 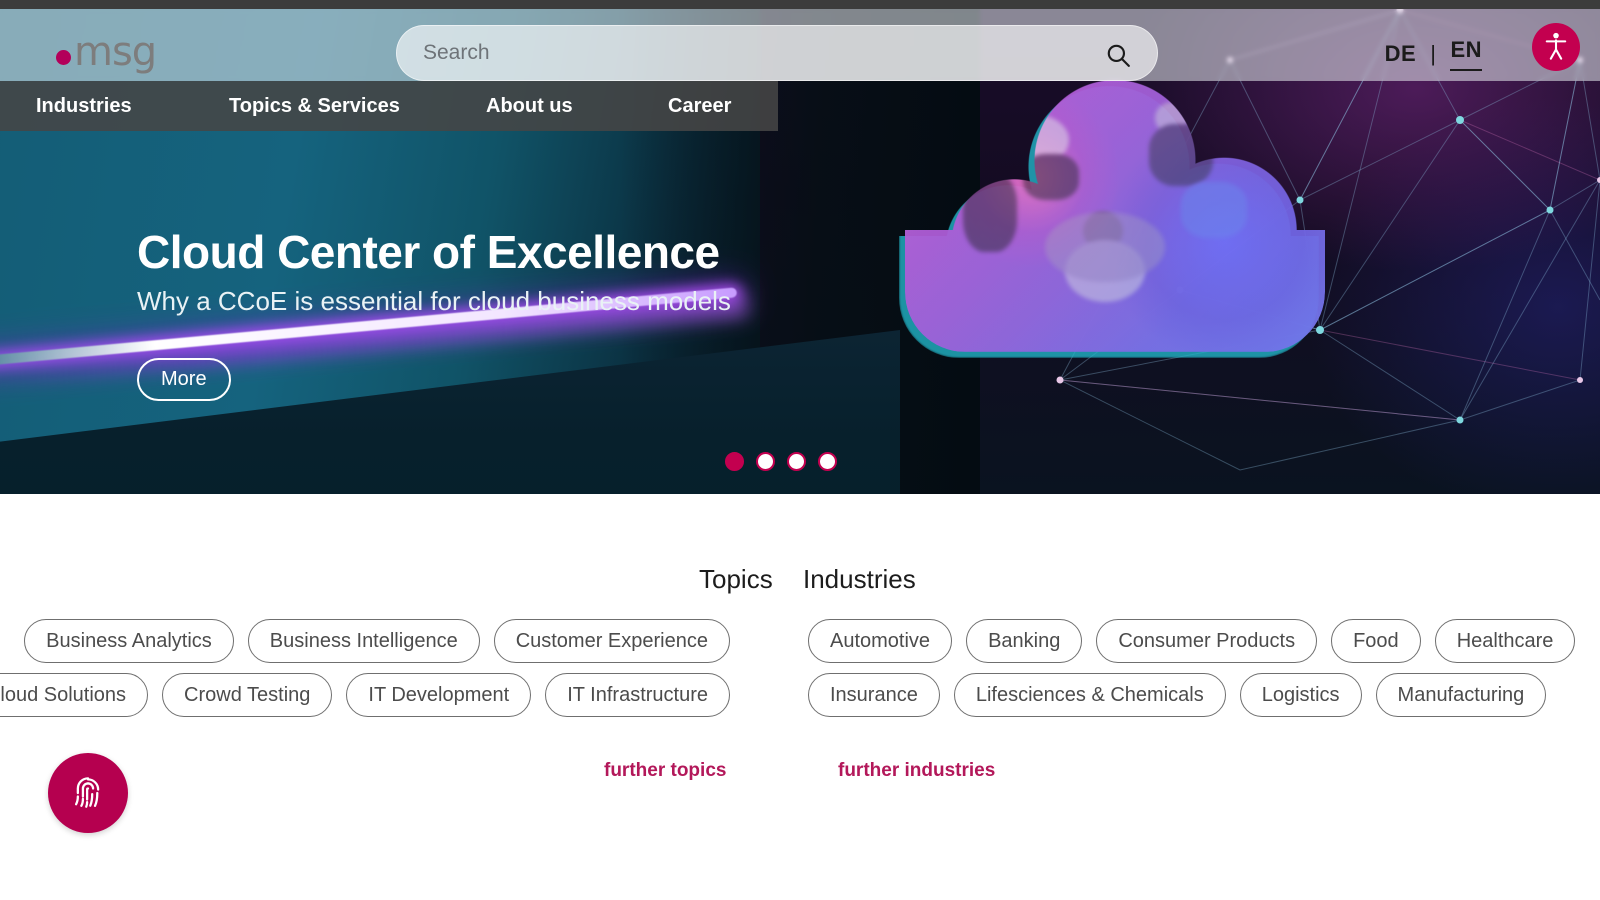 I want to click on privacy-settings-button, so click(x=88, y=793).